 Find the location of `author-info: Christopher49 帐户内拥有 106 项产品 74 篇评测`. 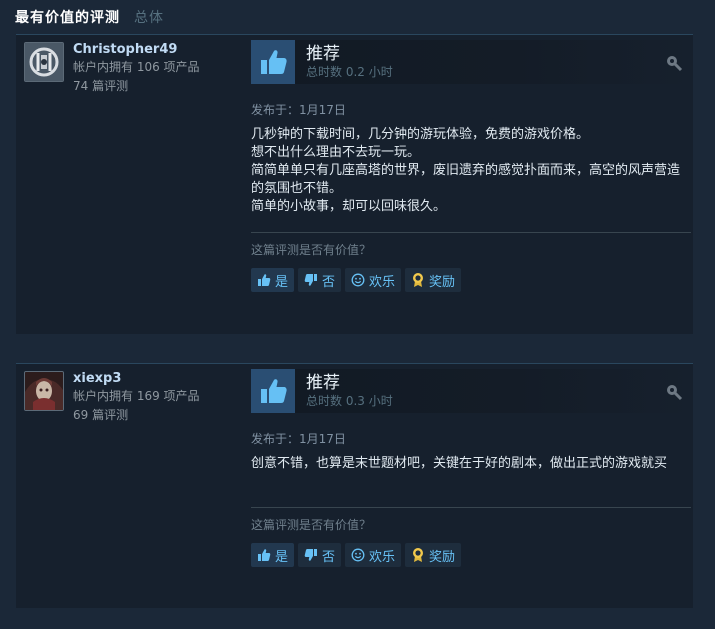

author-info: Christopher49 帐户内拥有 106 项产品 74 篇评测 is located at coordinates (158, 69).